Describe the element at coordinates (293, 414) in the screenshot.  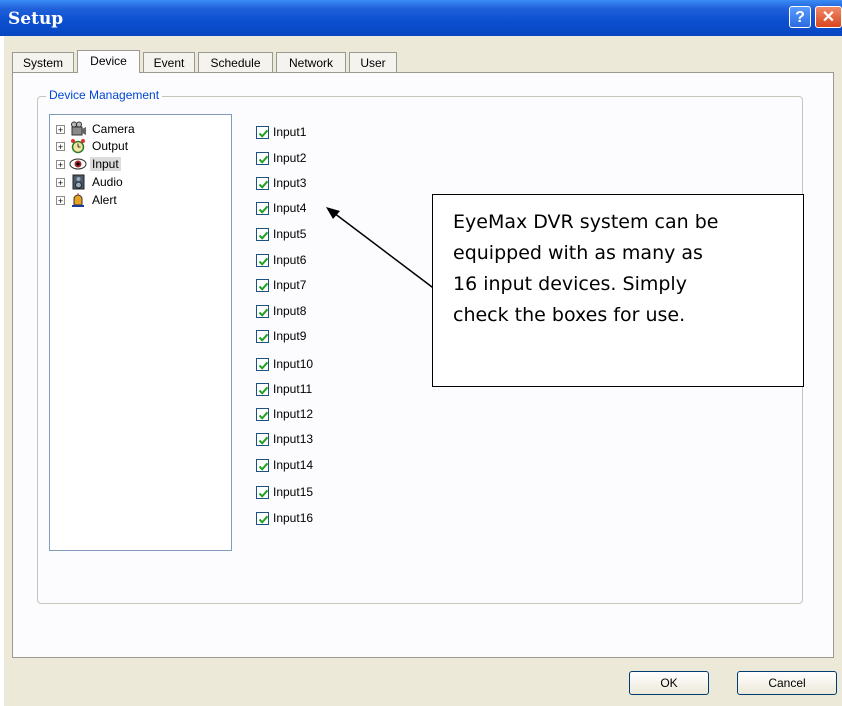
I see `checkbox-label: Input12` at that location.